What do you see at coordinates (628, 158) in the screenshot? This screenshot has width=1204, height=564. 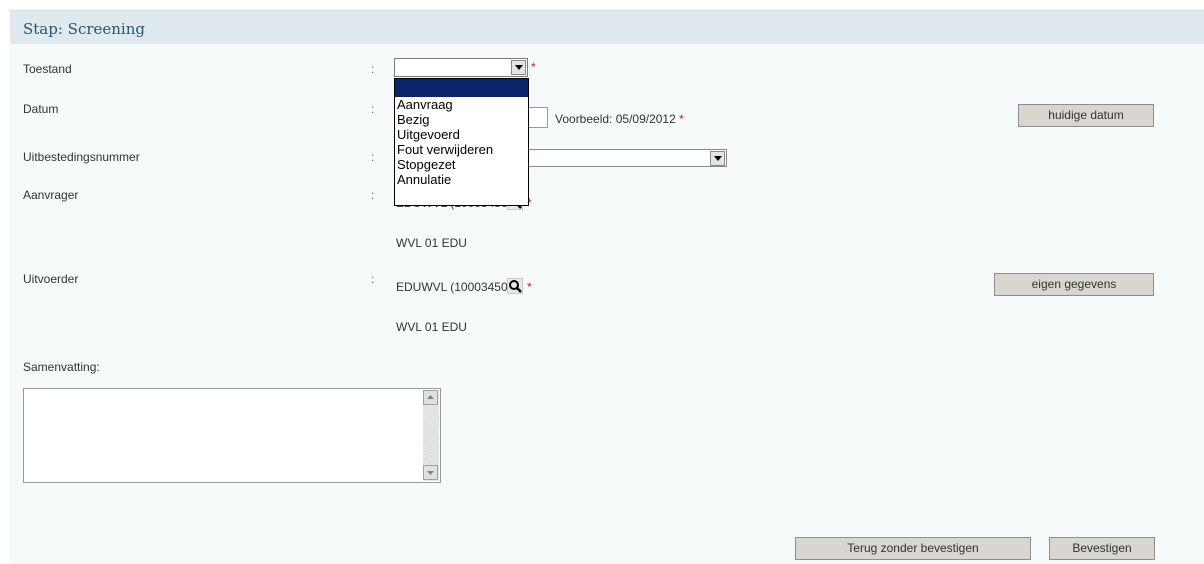 I see `uitbestedingsnummer-select` at bounding box center [628, 158].